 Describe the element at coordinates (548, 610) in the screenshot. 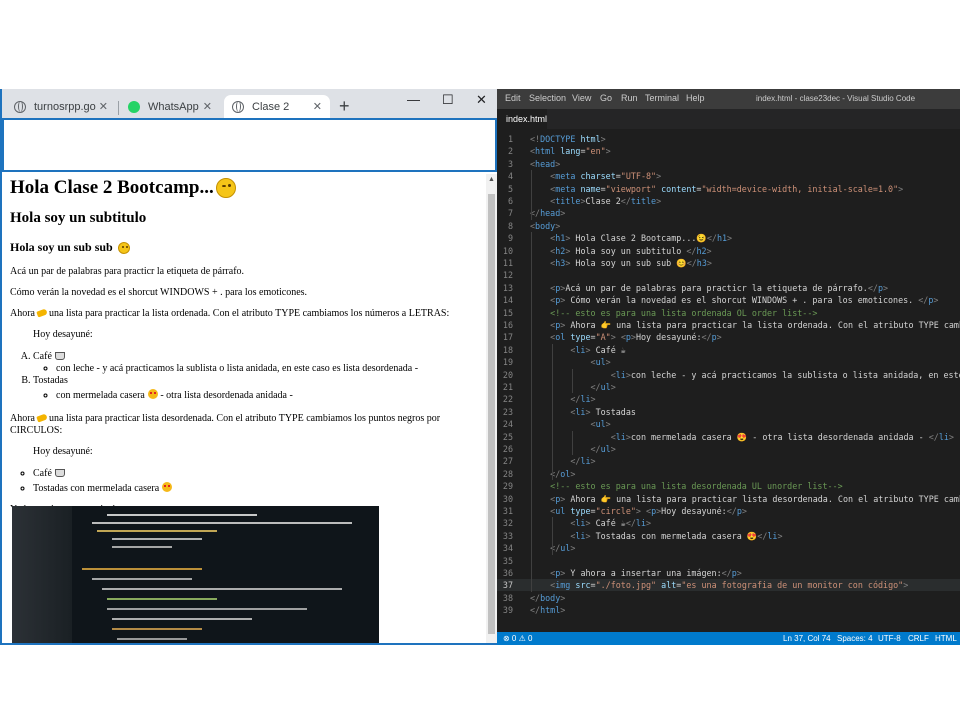

I see `code-text: </html>` at that location.